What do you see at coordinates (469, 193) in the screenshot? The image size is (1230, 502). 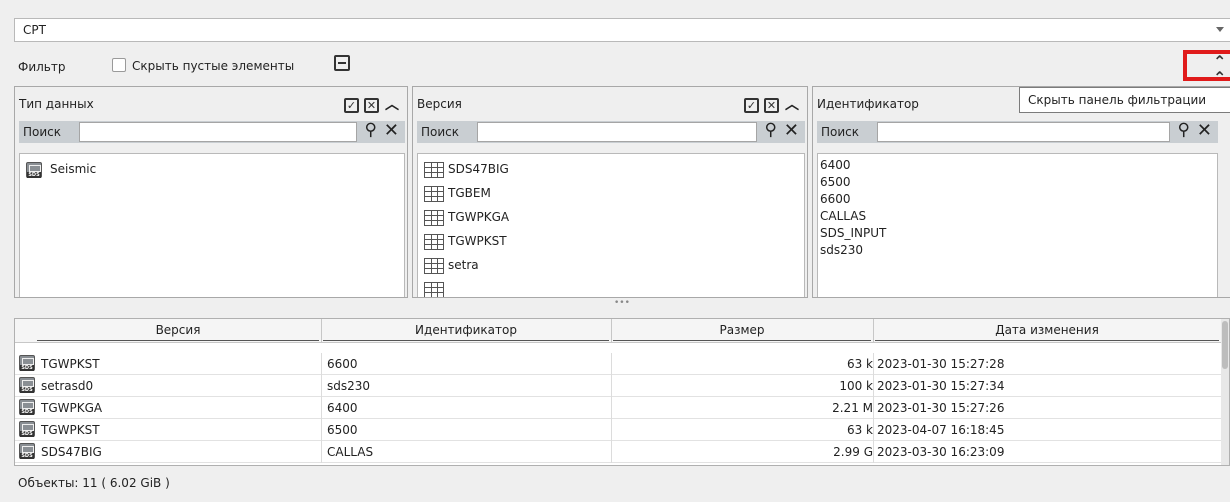 I see `list-item-label: TGBEM` at bounding box center [469, 193].